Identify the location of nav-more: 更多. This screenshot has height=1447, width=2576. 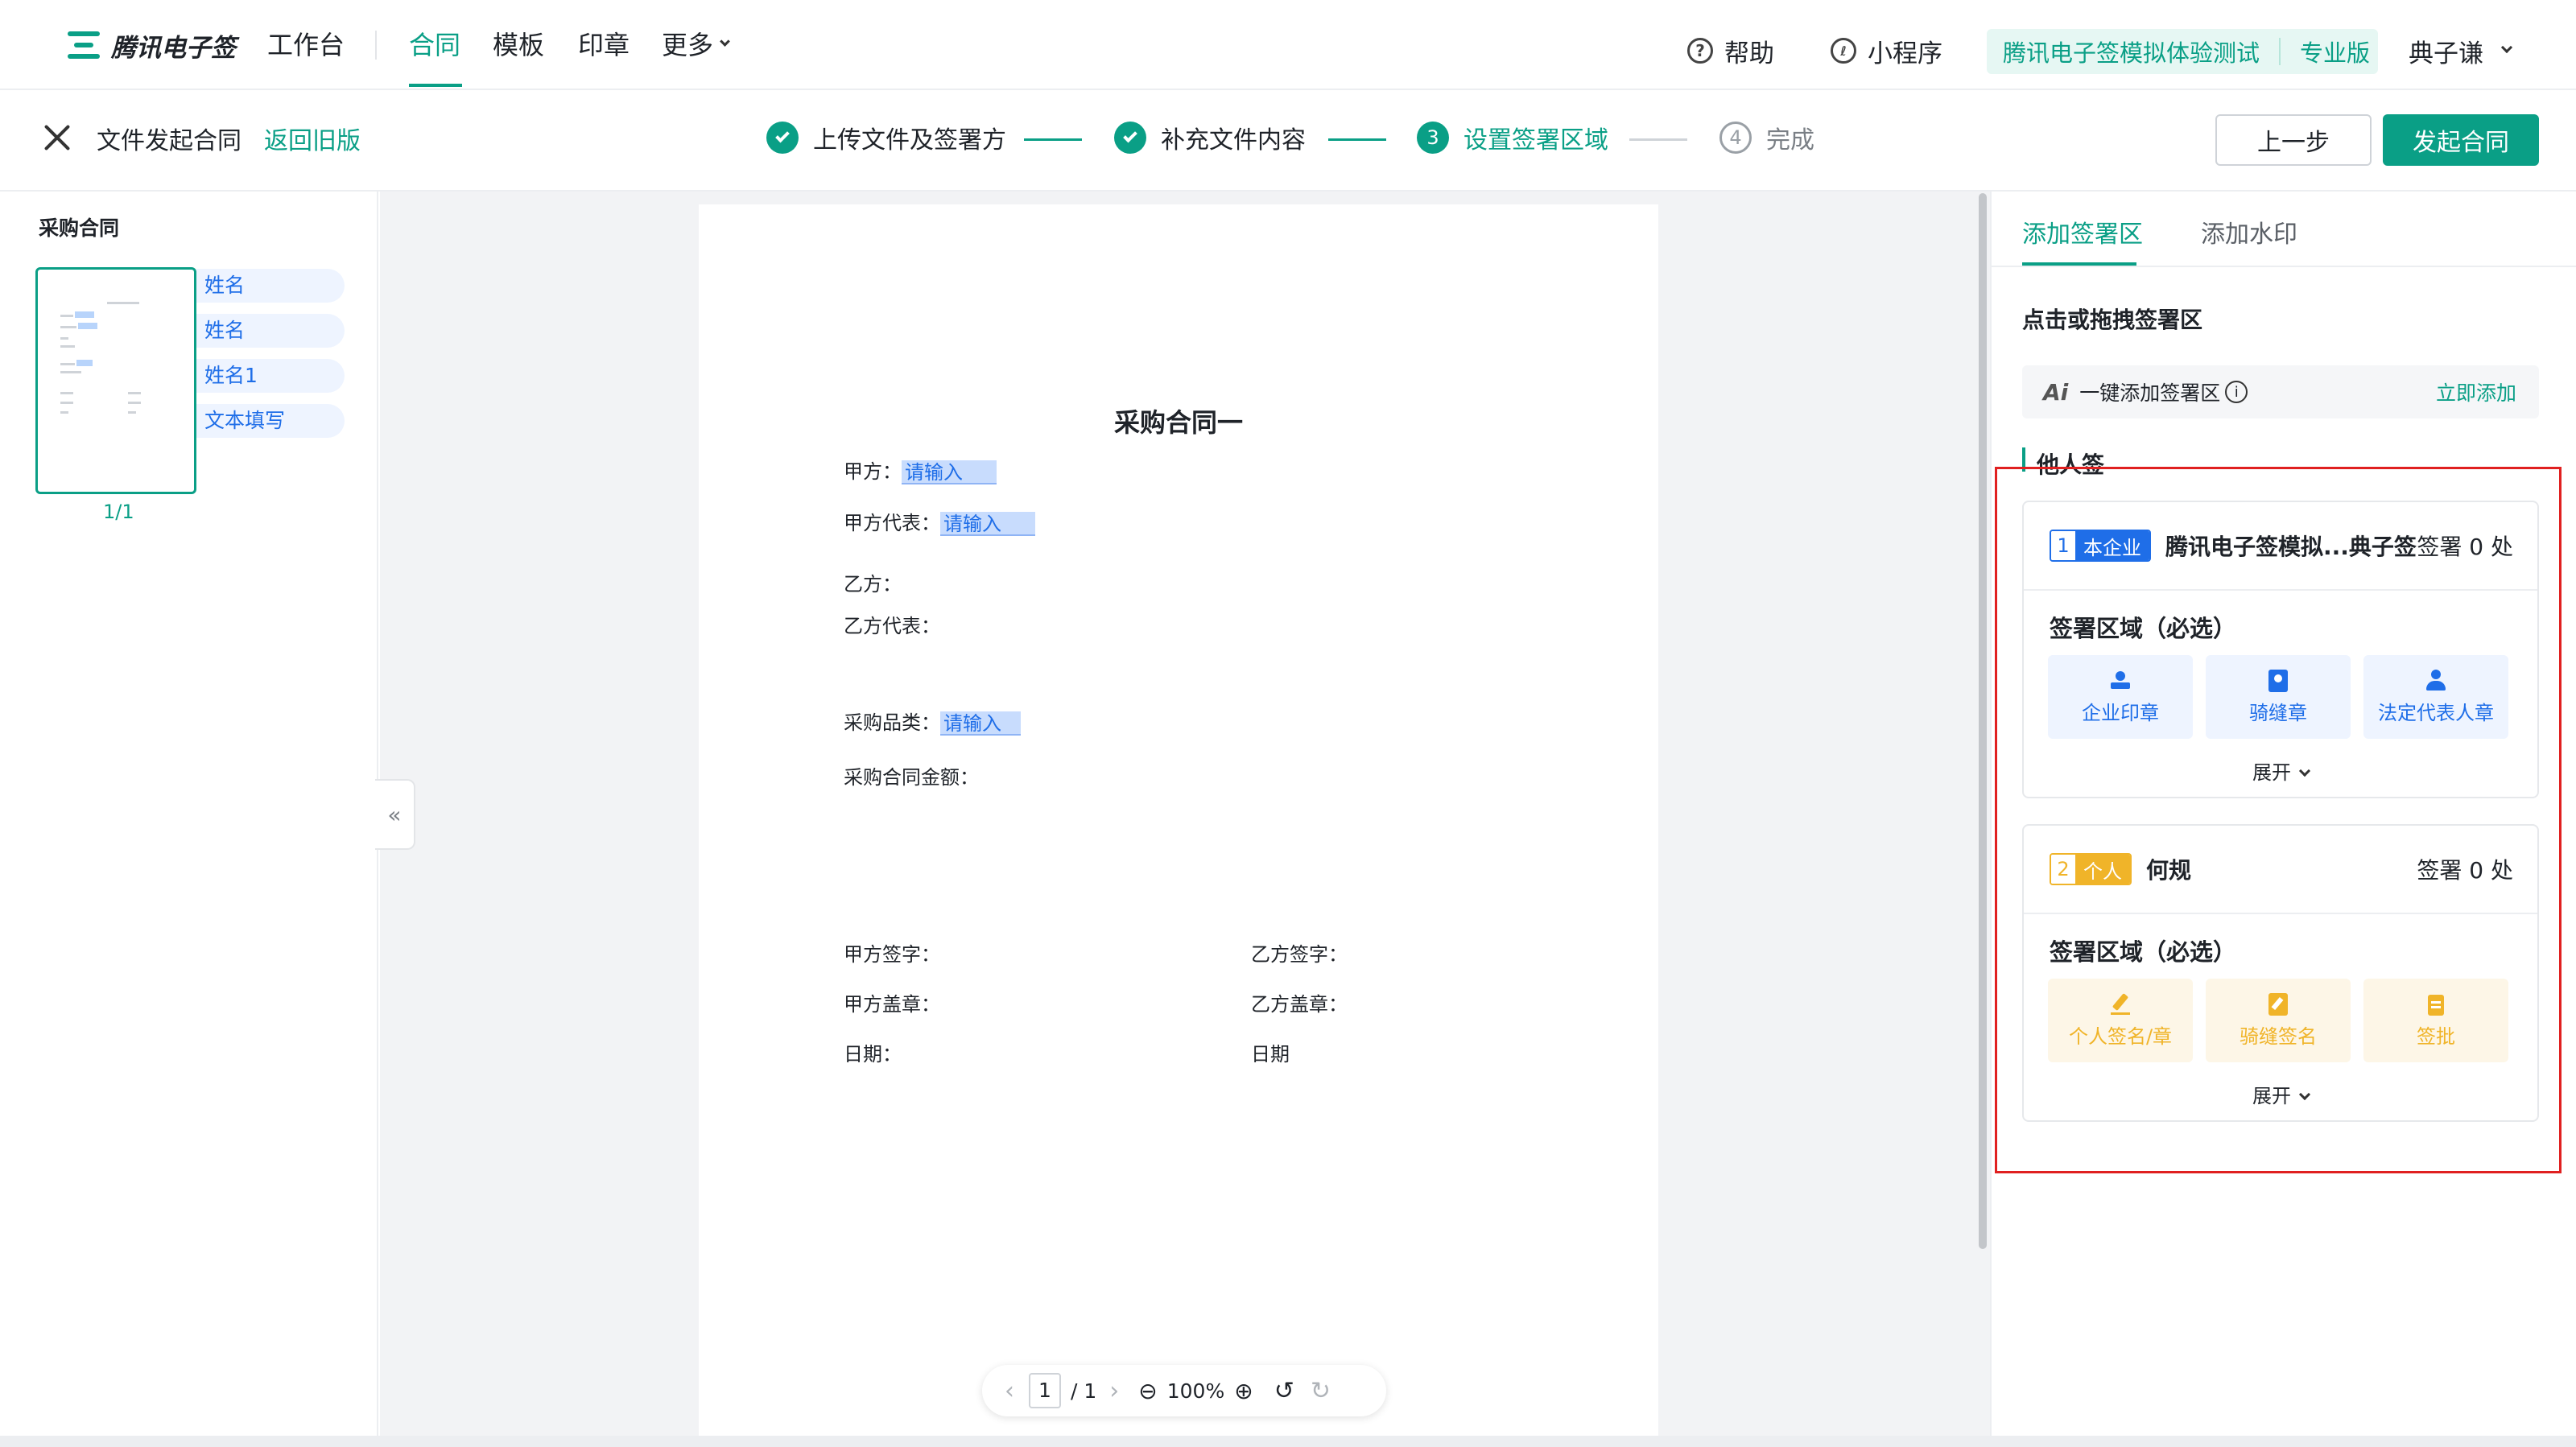
(696, 45).